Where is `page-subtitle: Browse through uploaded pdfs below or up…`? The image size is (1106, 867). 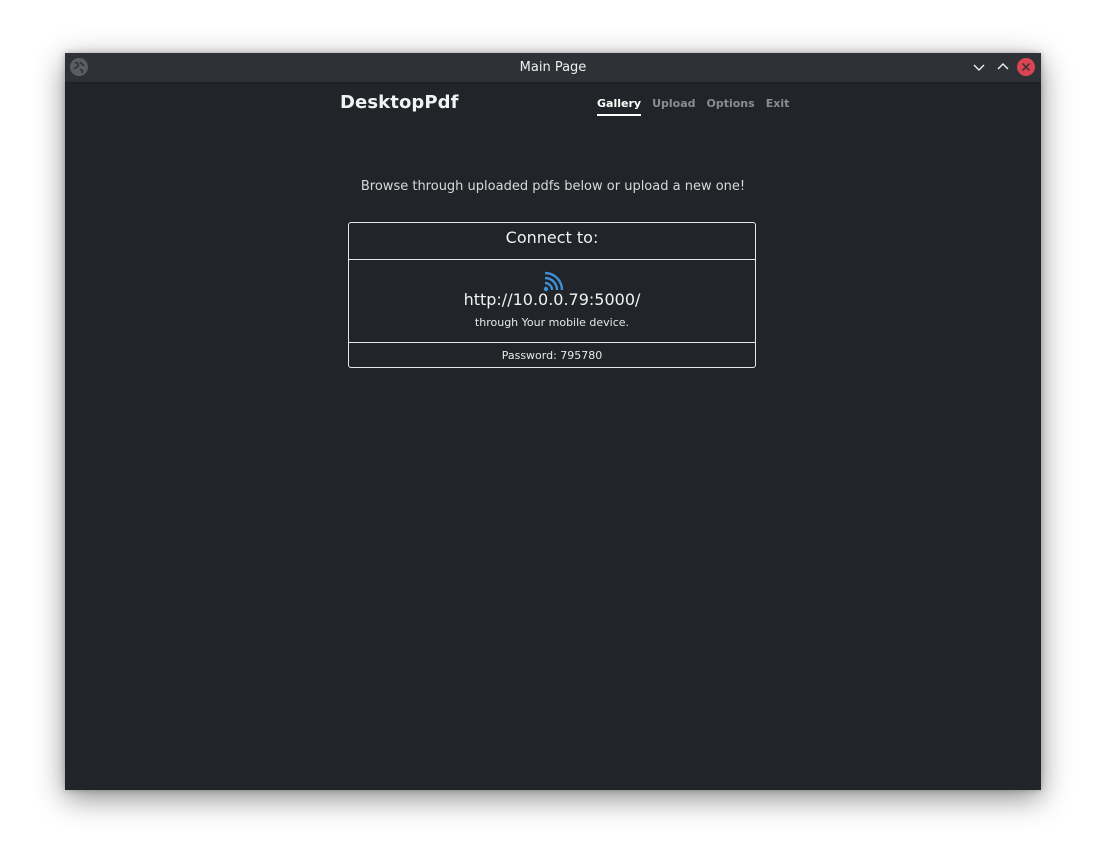 page-subtitle: Browse through uploaded pdfs below or up… is located at coordinates (553, 186).